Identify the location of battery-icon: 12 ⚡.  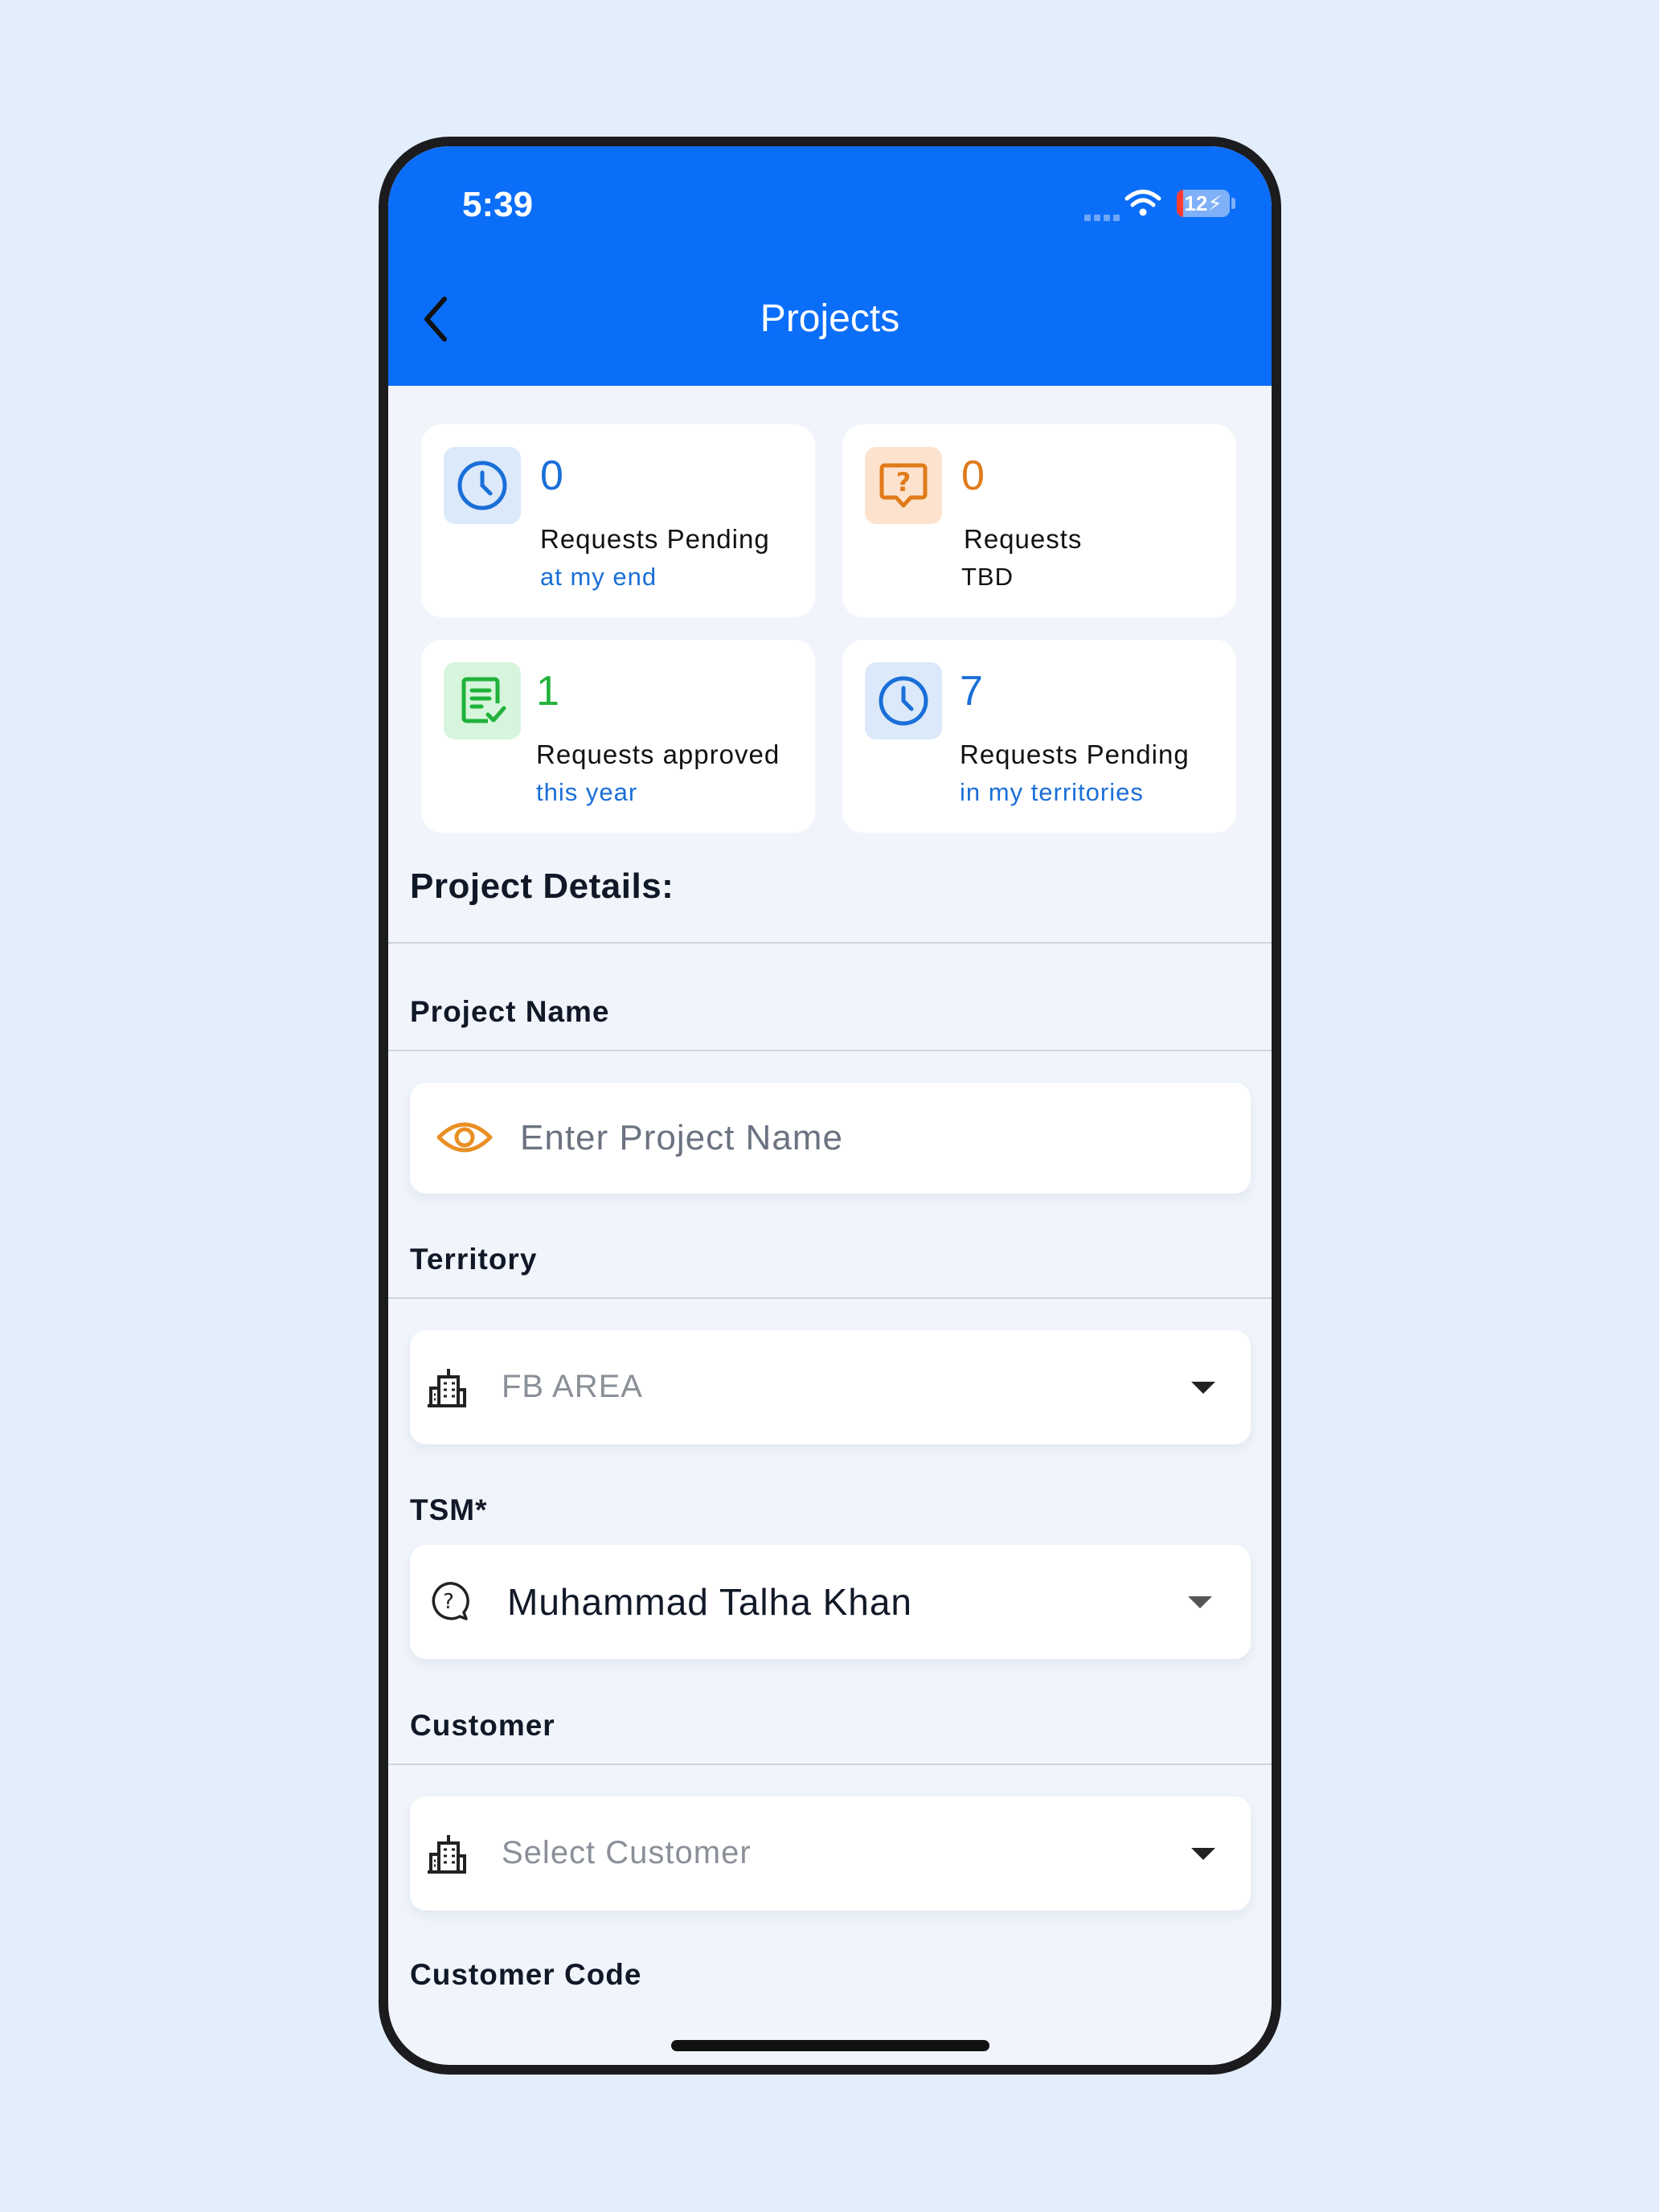
(1203, 203).